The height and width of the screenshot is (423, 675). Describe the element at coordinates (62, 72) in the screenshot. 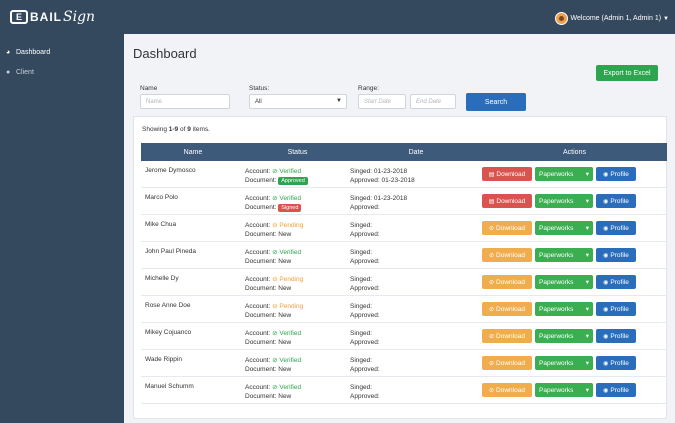

I see `sidebar-item-client: ● Client` at that location.